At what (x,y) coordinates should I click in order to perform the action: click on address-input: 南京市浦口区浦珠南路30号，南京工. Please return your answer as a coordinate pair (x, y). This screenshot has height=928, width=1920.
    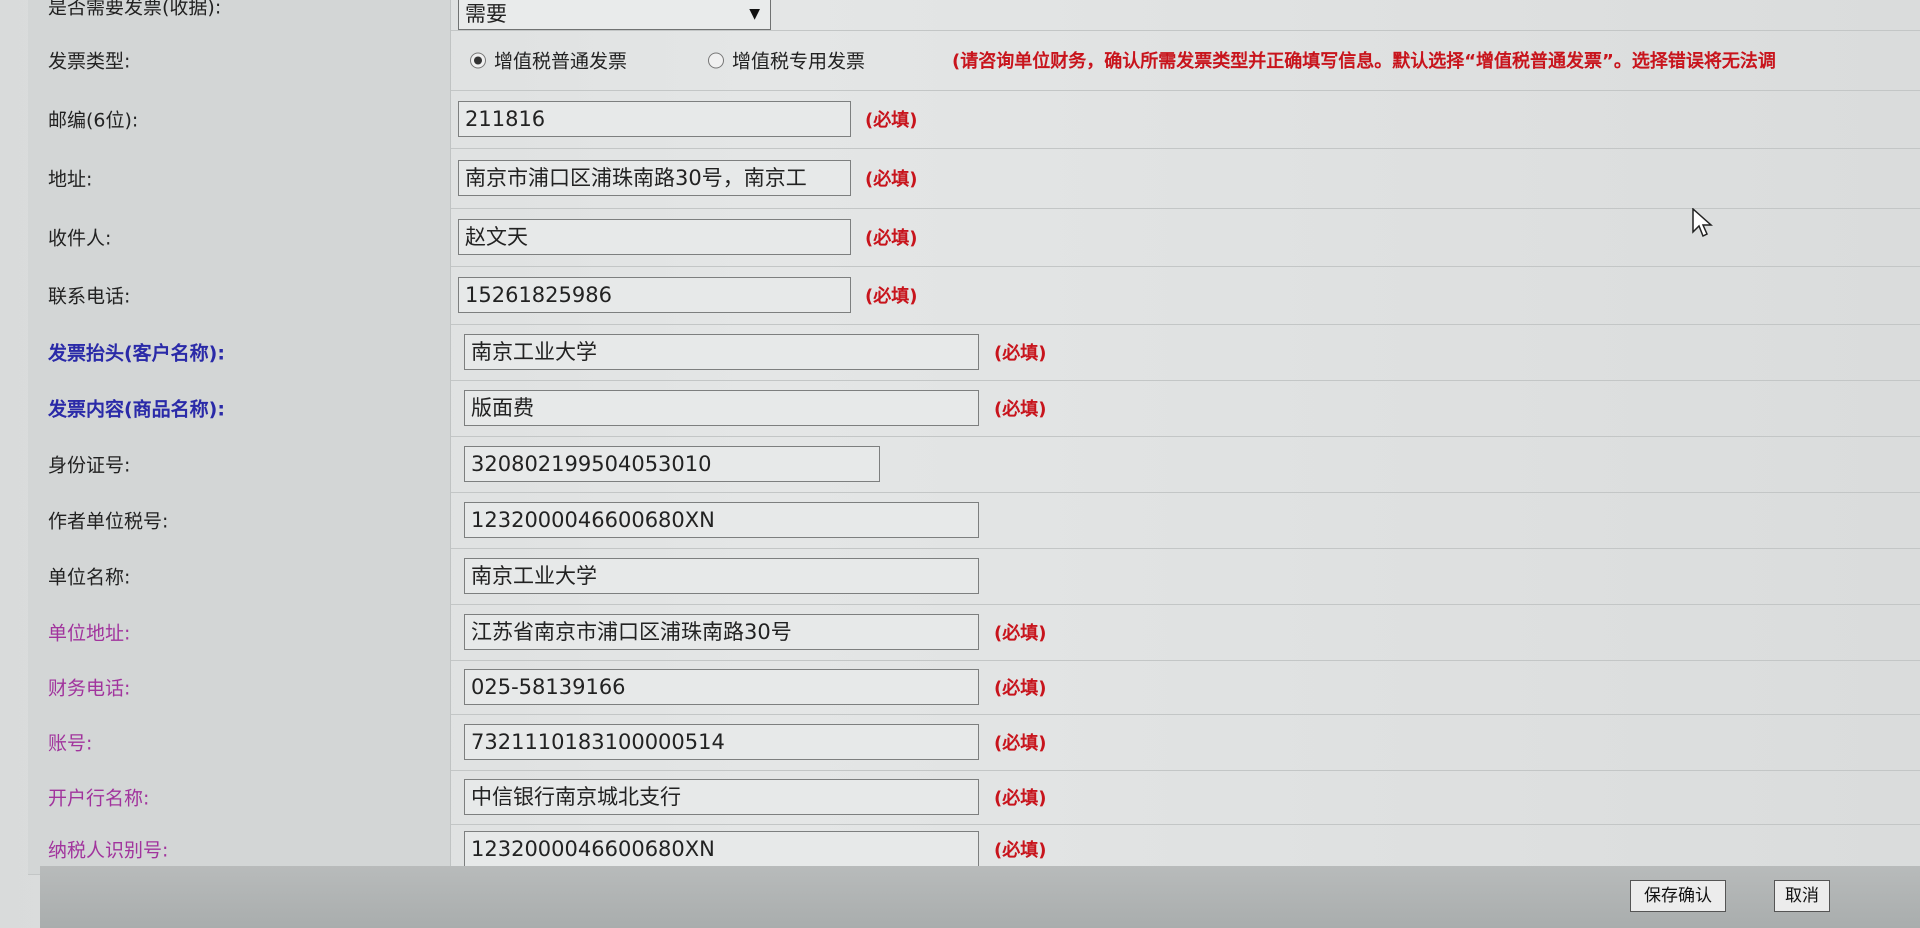
    Looking at the image, I should click on (654, 178).